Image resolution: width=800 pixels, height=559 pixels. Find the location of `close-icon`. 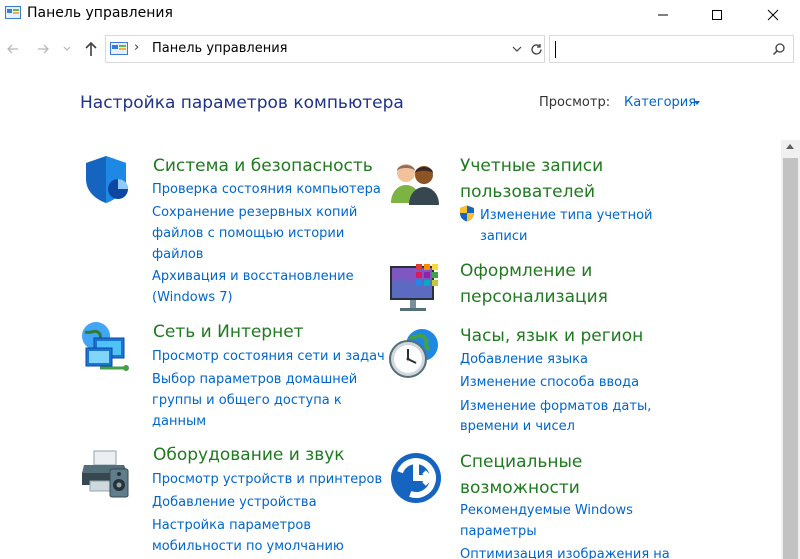

close-icon is located at coordinates (773, 15).